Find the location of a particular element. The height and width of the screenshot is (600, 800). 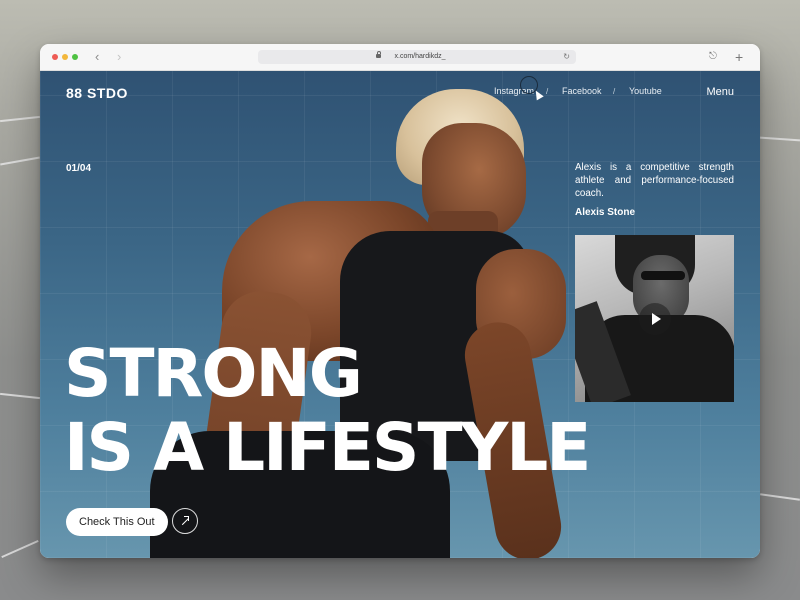

slide-counter: 01/04 is located at coordinates (79, 168).